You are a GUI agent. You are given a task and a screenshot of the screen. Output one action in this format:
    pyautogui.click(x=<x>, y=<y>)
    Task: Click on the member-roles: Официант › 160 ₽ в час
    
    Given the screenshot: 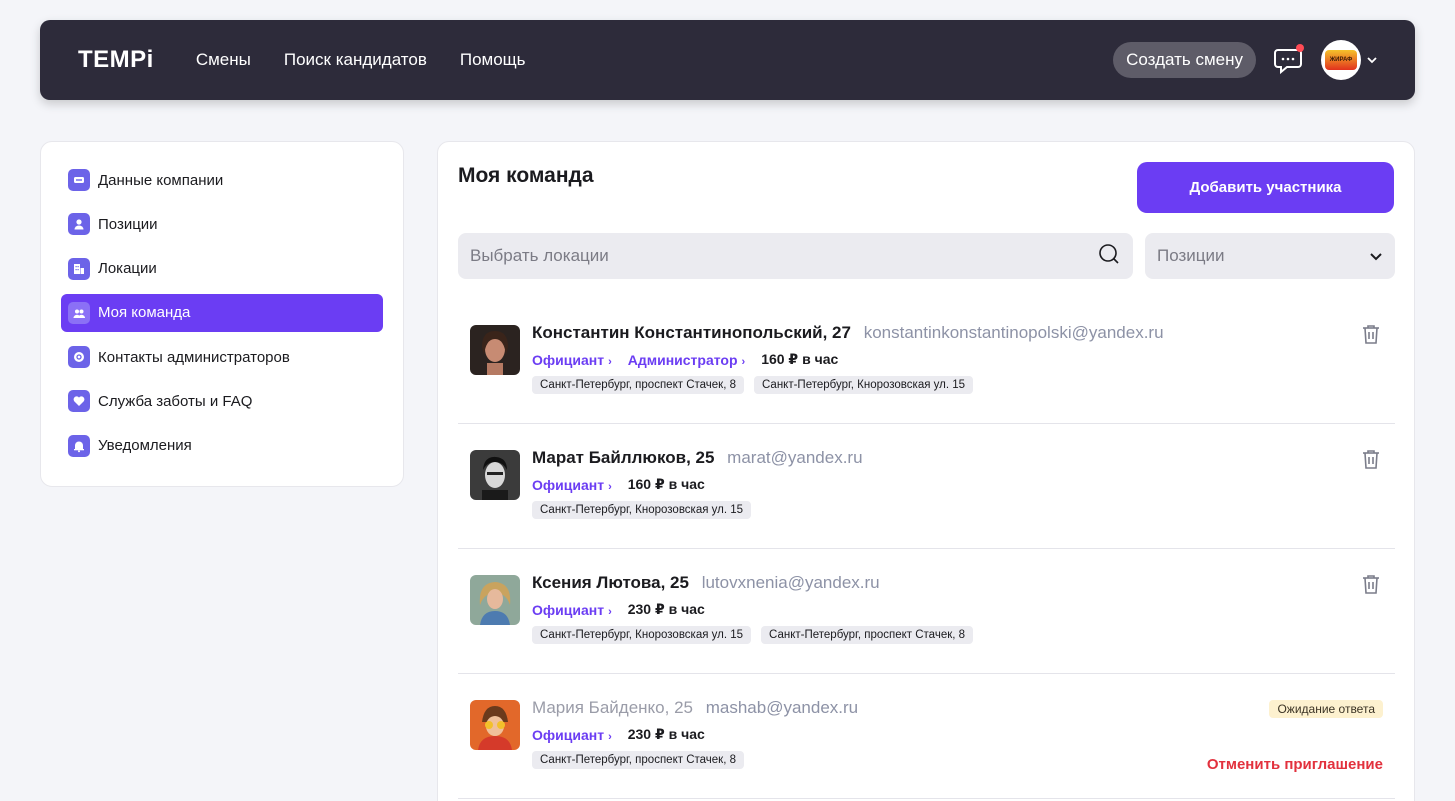 What is the action you would take?
    pyautogui.click(x=618, y=484)
    